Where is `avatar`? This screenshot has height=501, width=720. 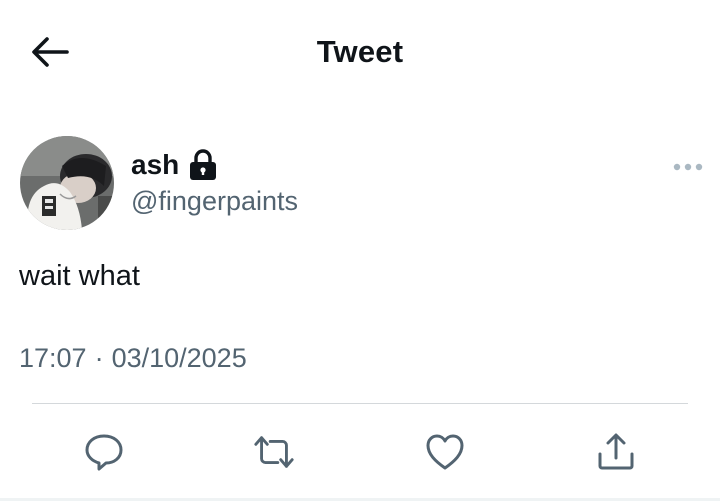 avatar is located at coordinates (67, 183).